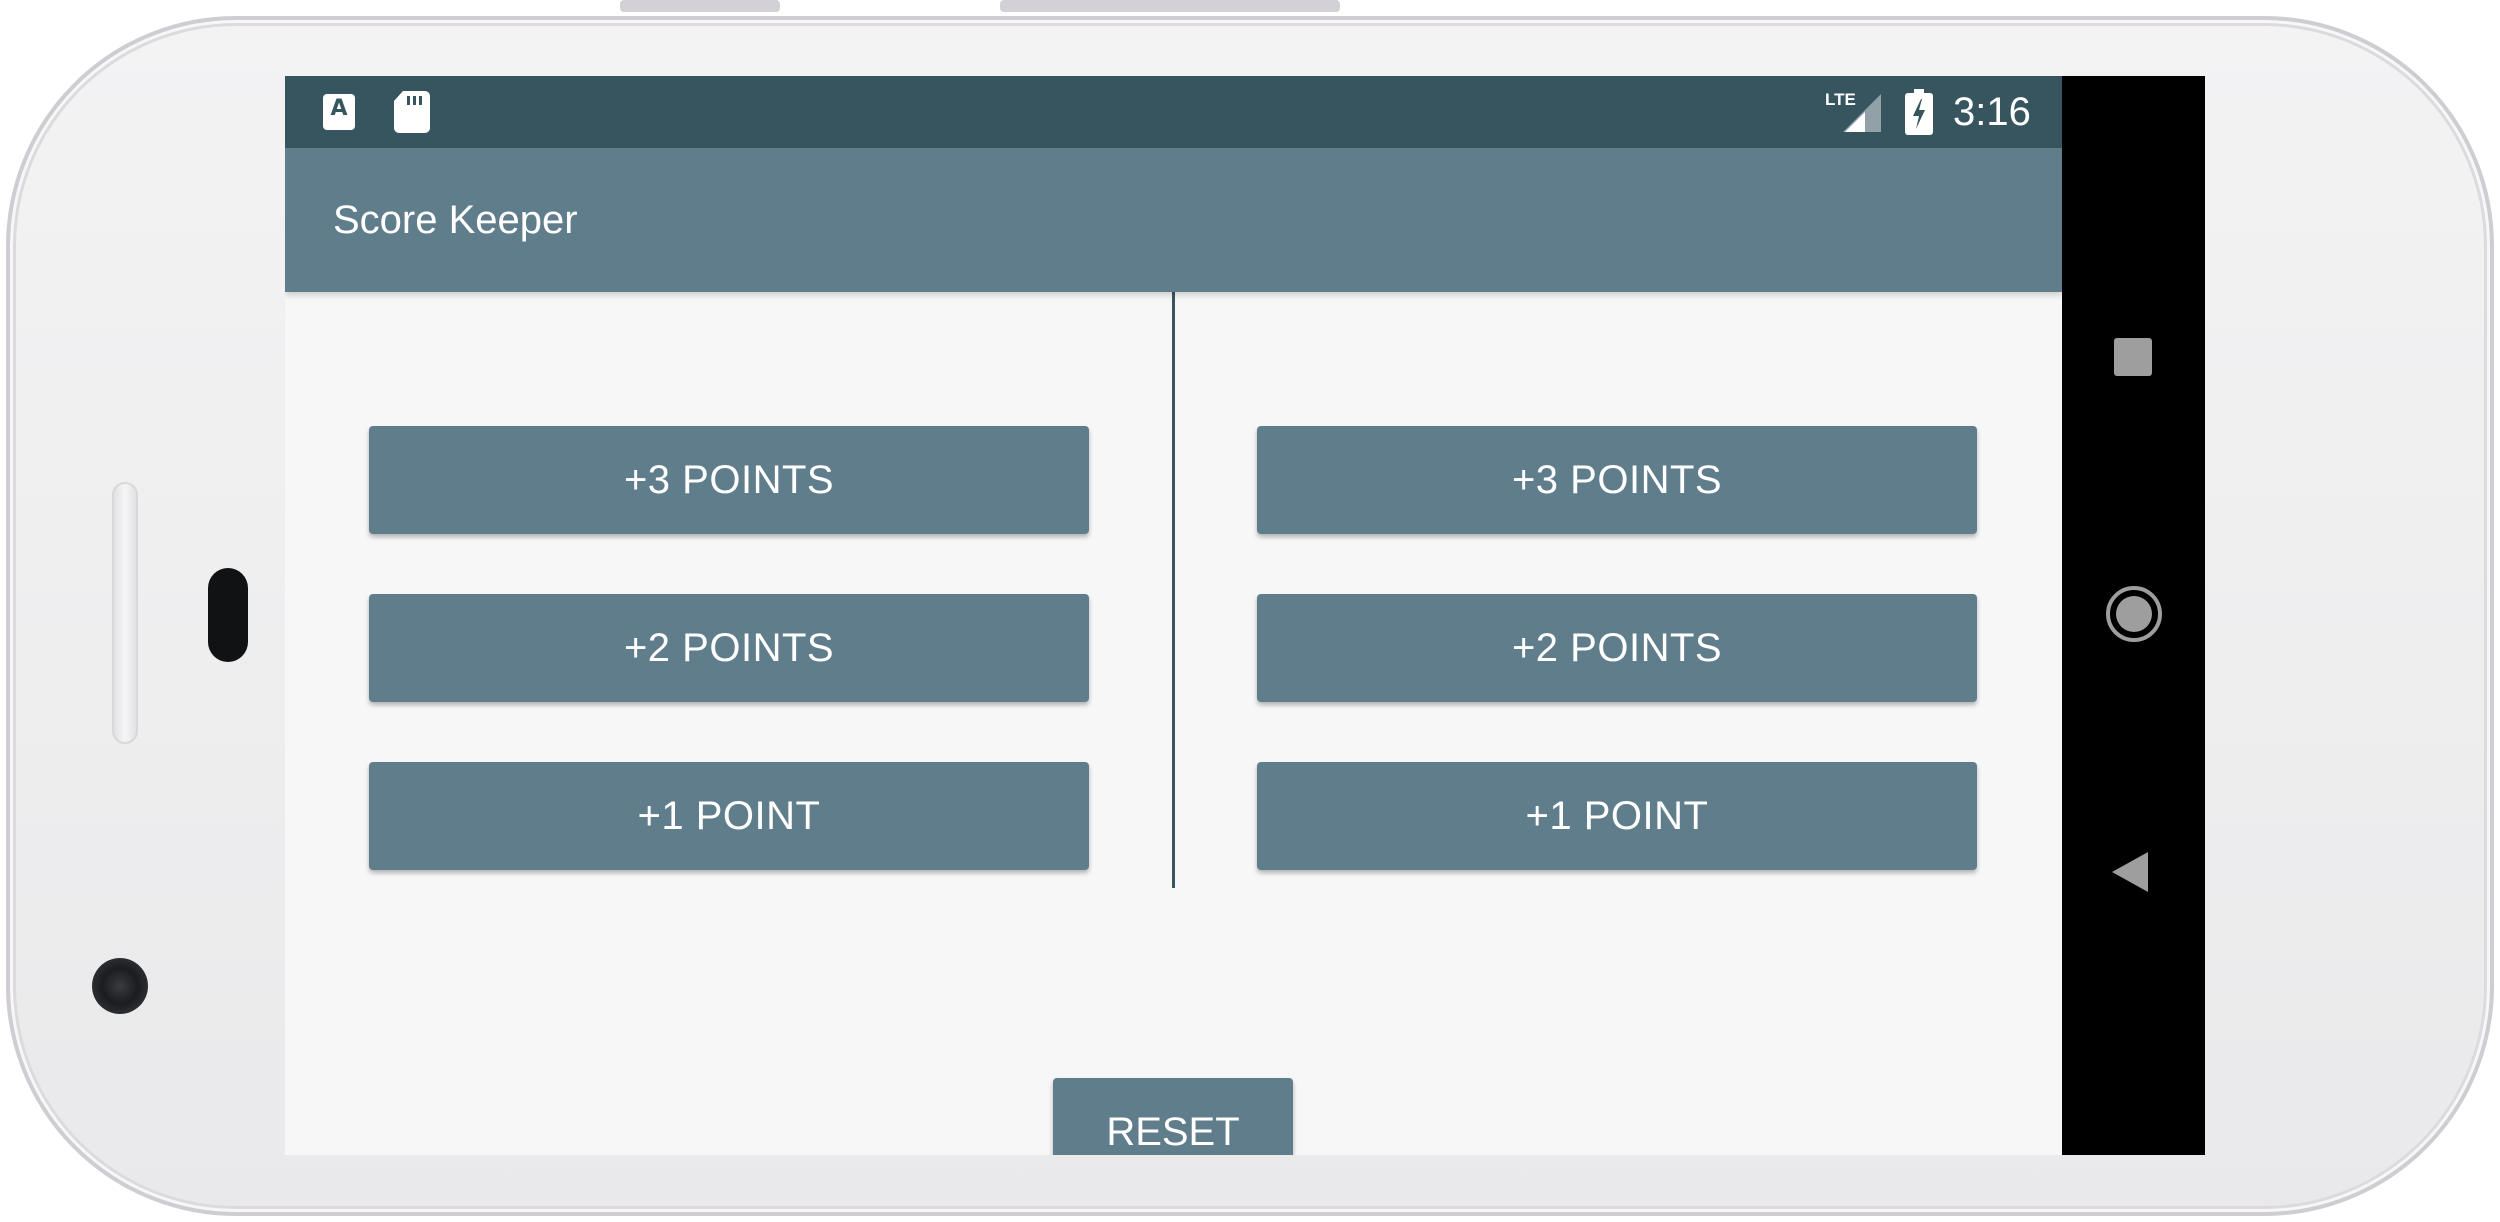  What do you see at coordinates (1173, 112) in the screenshot?
I see `status-bar: A LTE 3:16` at bounding box center [1173, 112].